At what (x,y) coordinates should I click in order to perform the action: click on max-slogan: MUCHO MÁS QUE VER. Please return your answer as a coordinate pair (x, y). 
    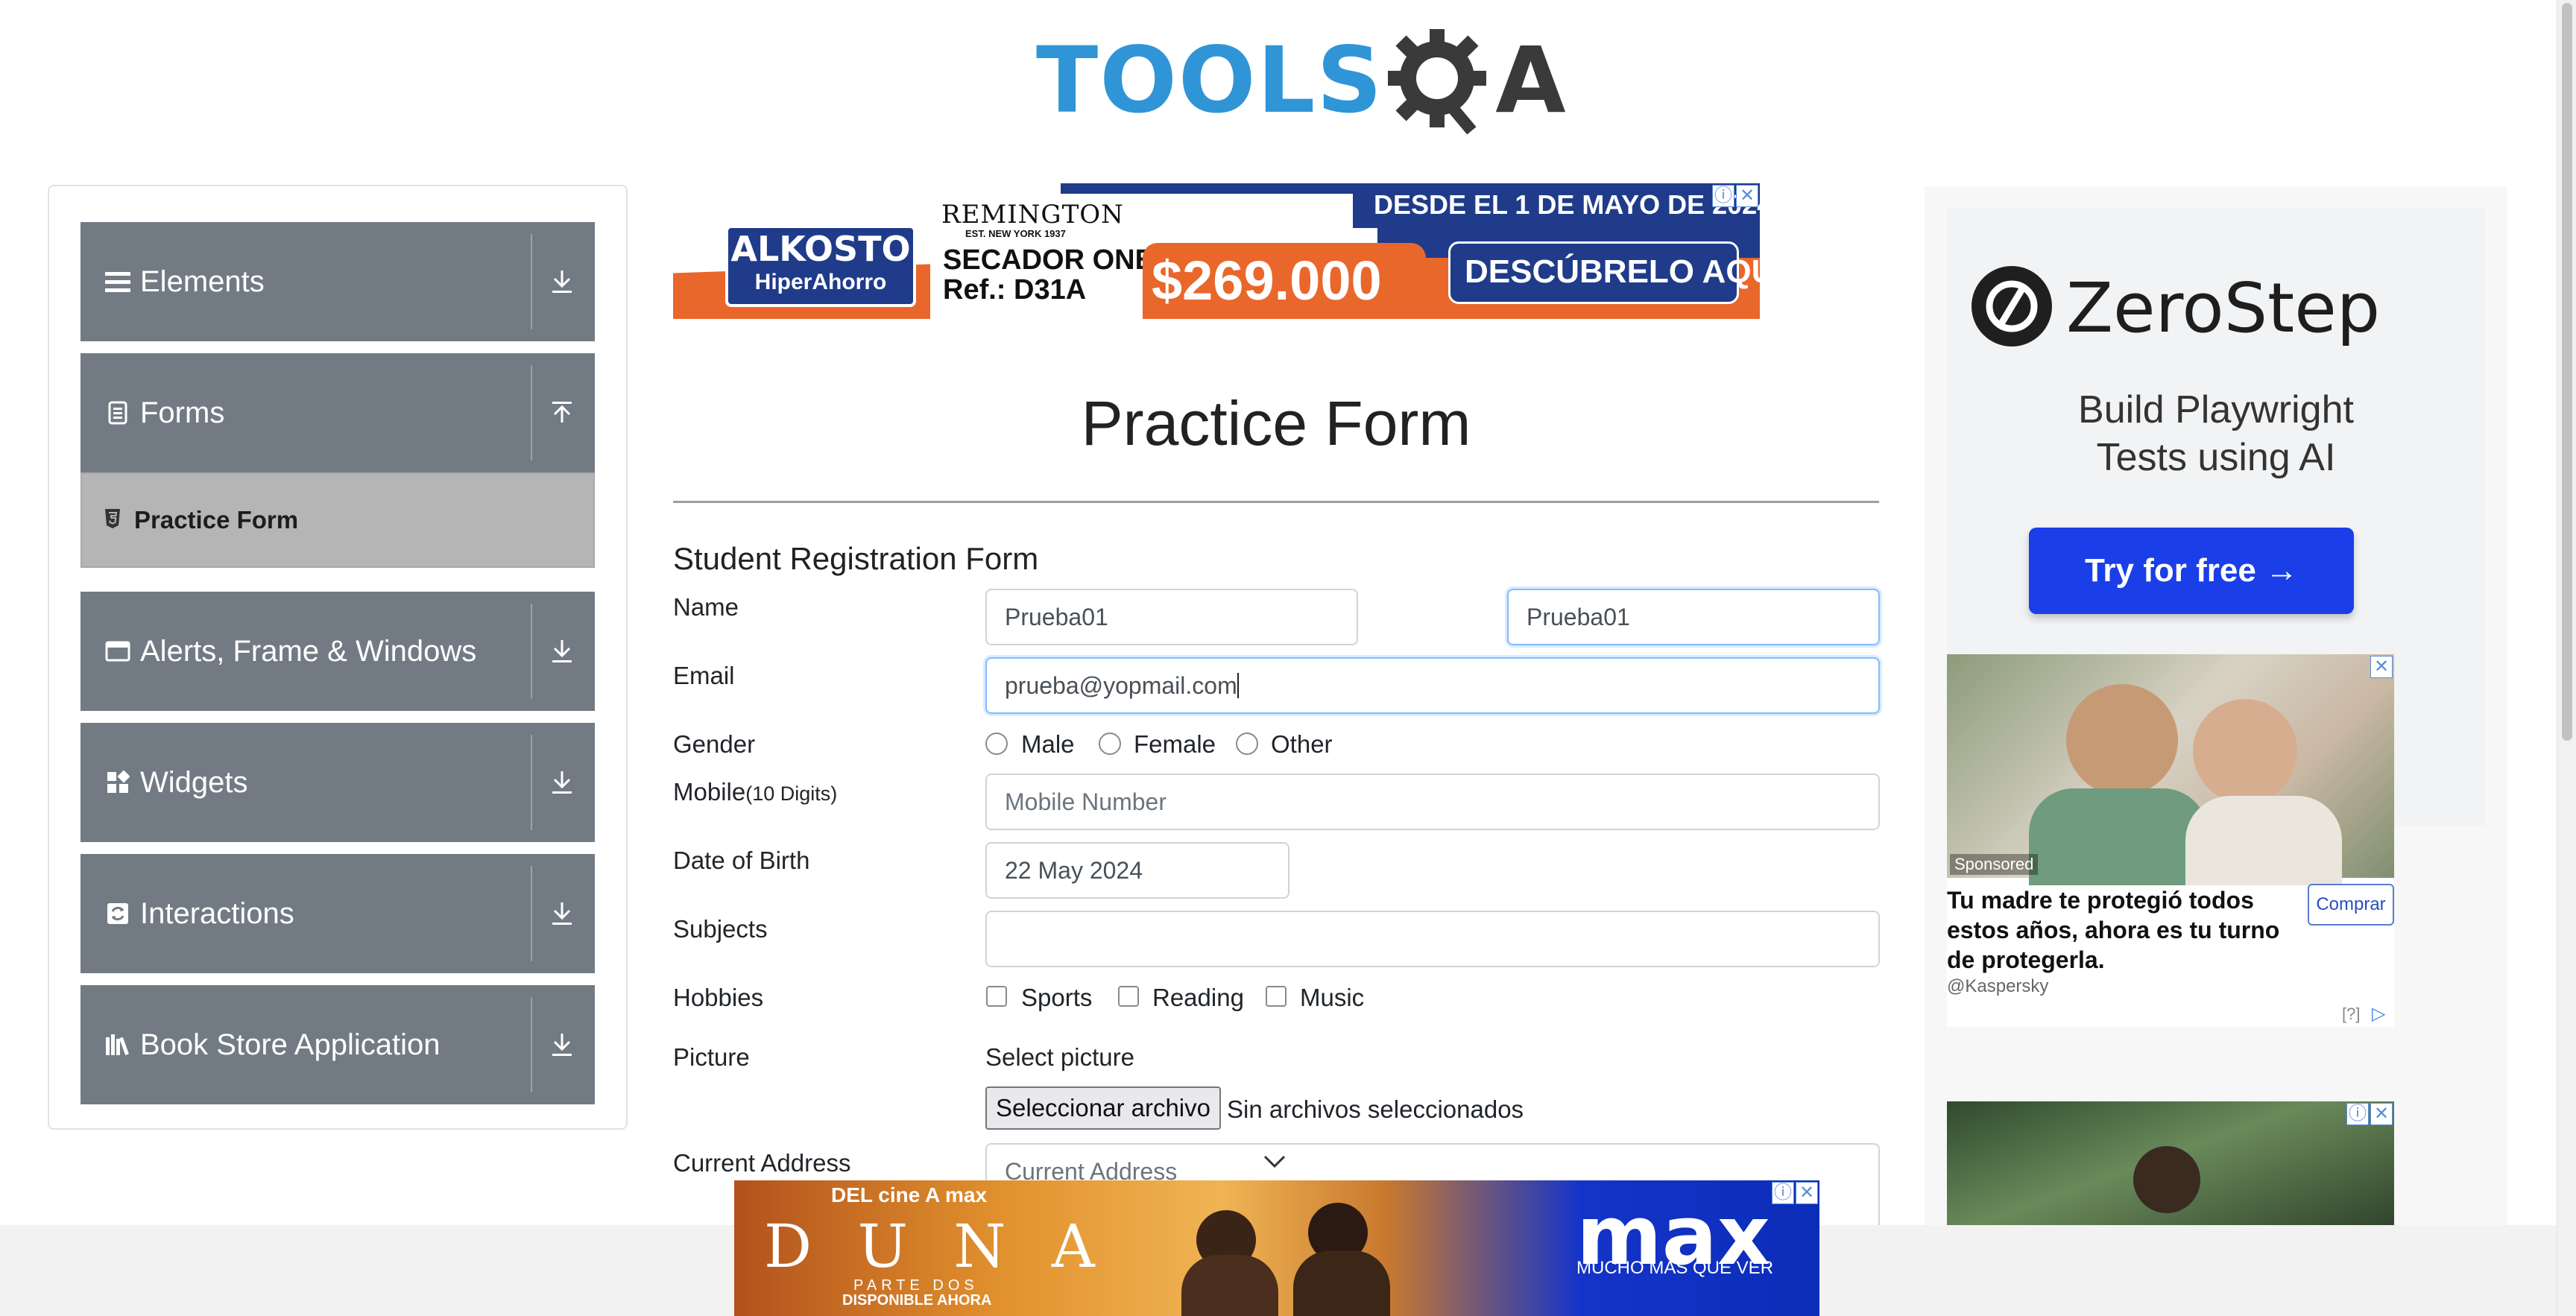
    Looking at the image, I should click on (1675, 1268).